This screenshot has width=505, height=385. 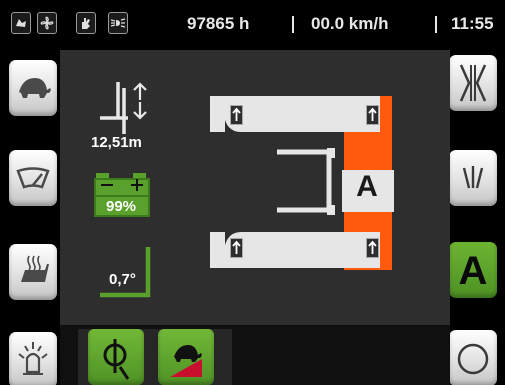 I want to click on warning-beacon-button, so click(x=33, y=358).